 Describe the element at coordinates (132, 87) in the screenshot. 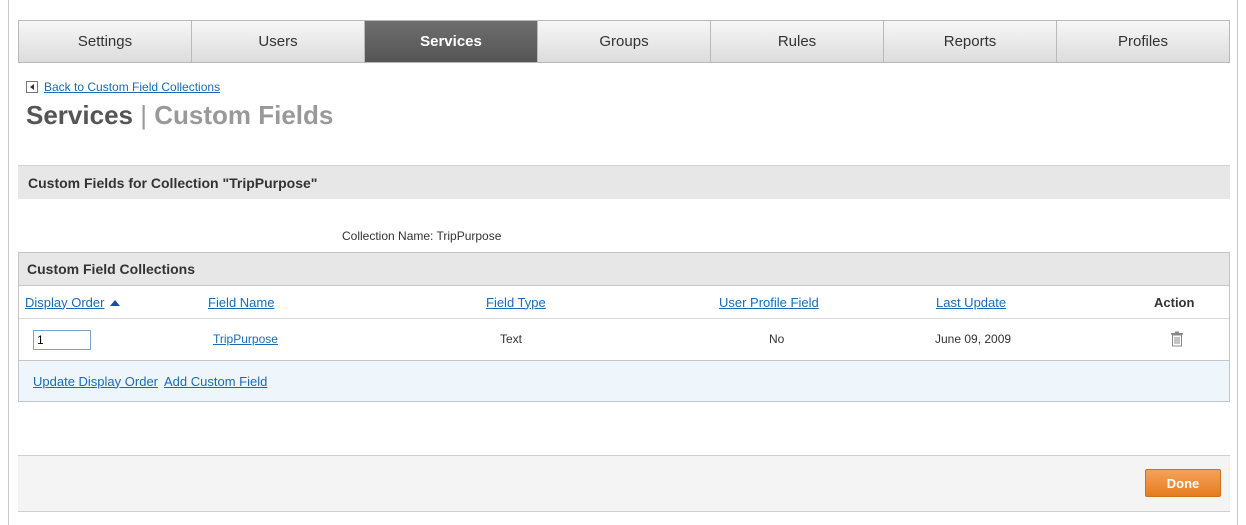

I see `back-to-collections-link: Back to Custom Field Collections` at that location.